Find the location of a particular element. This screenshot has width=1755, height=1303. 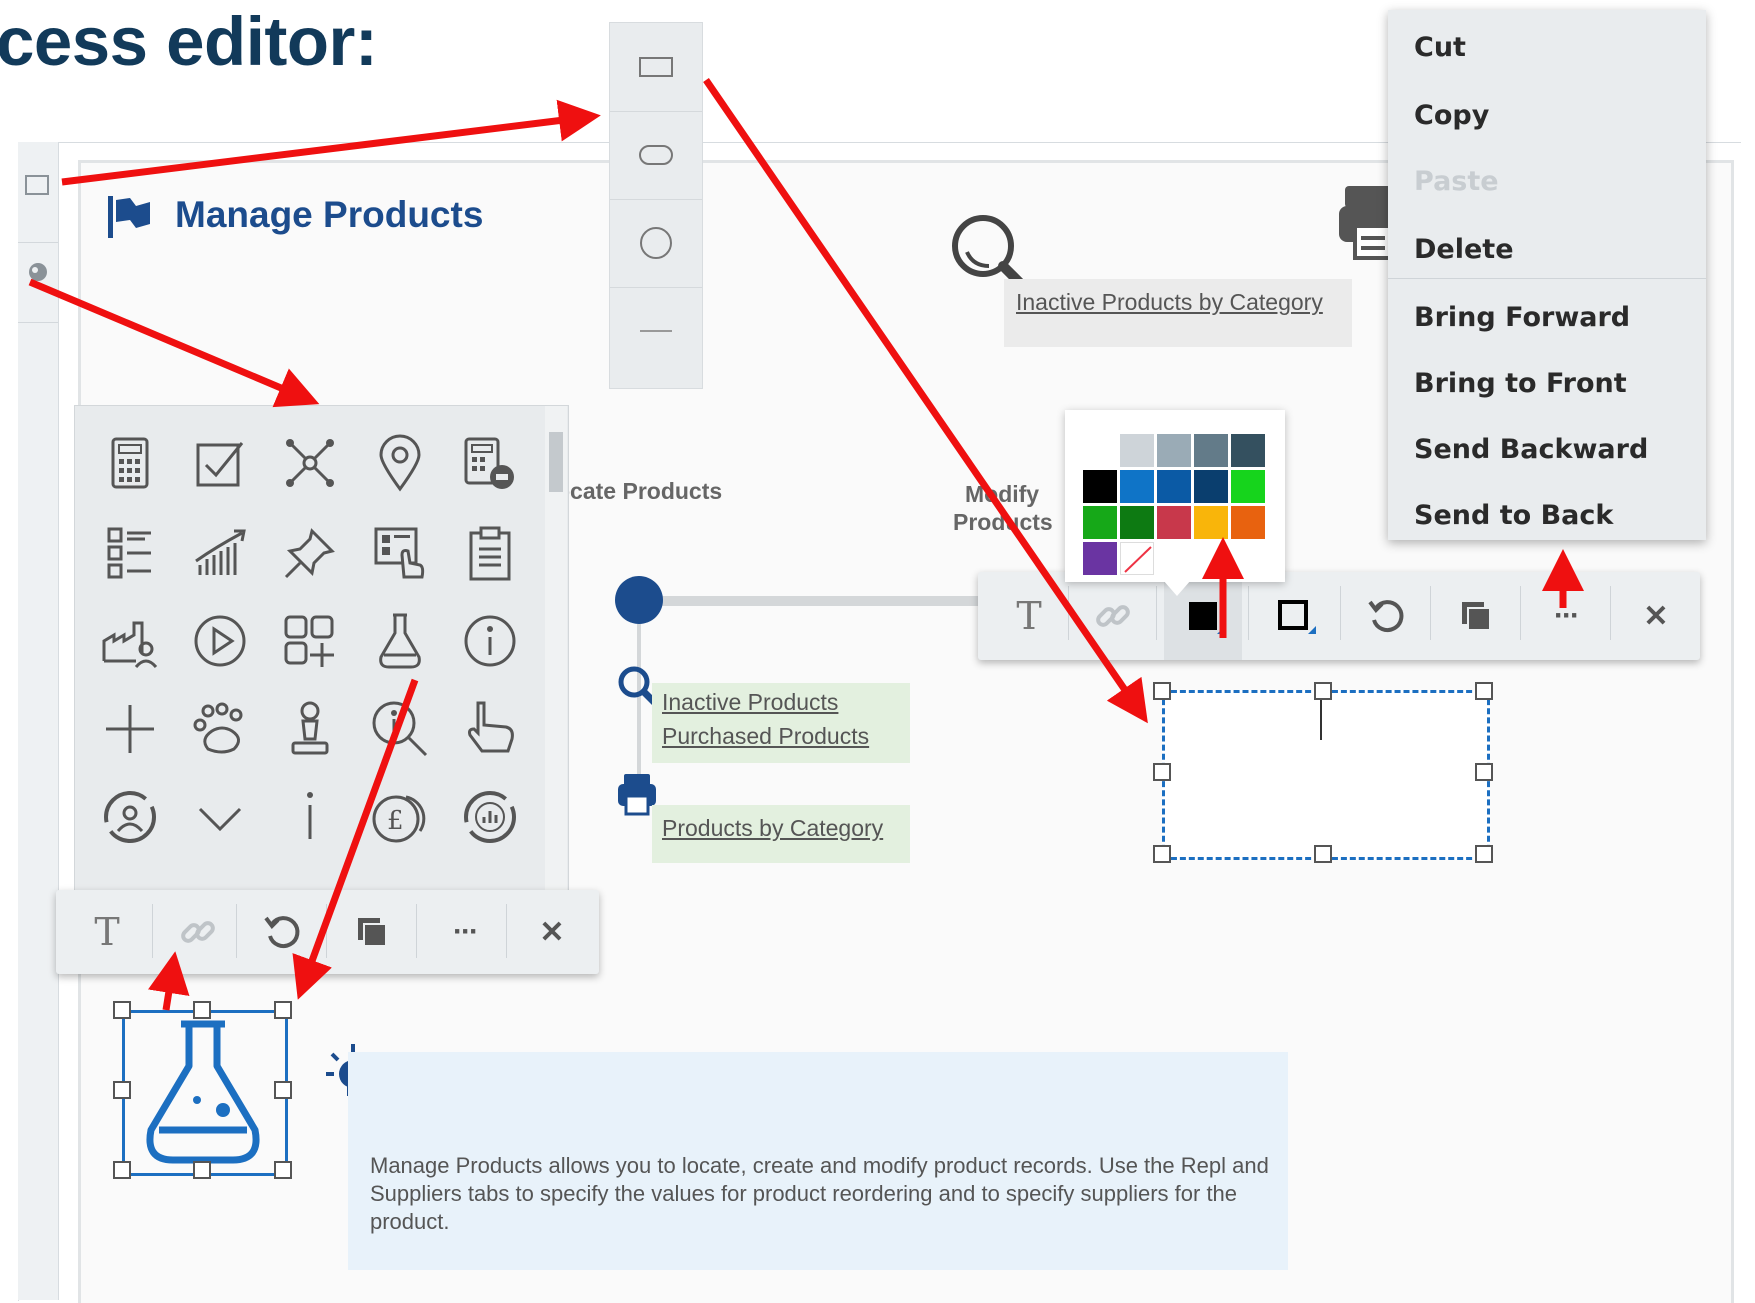

rotate-icon is located at coordinates (282, 932).